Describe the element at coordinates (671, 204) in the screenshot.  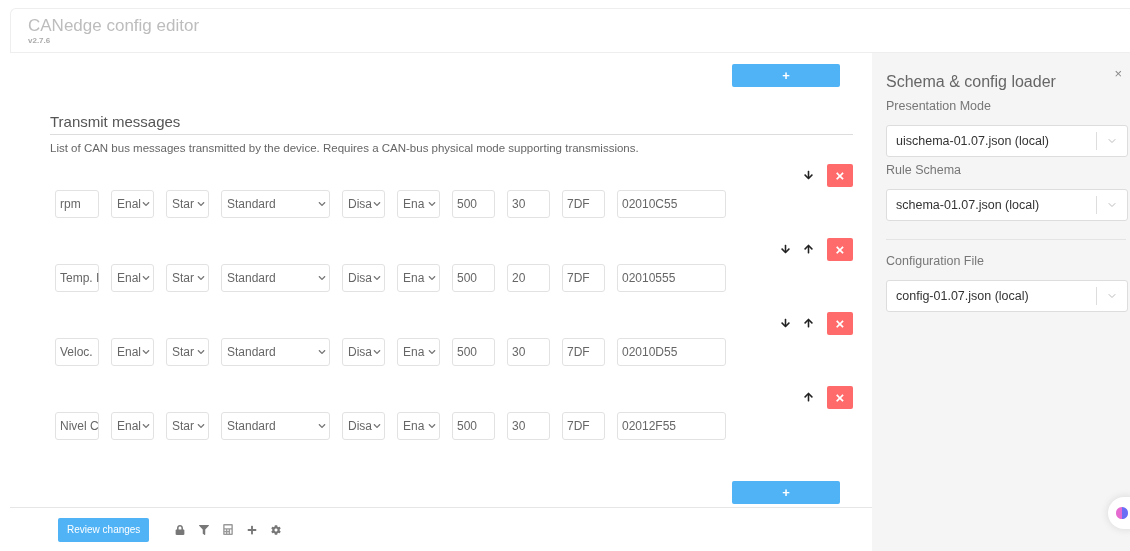
I see `input-field: 02010C55` at that location.